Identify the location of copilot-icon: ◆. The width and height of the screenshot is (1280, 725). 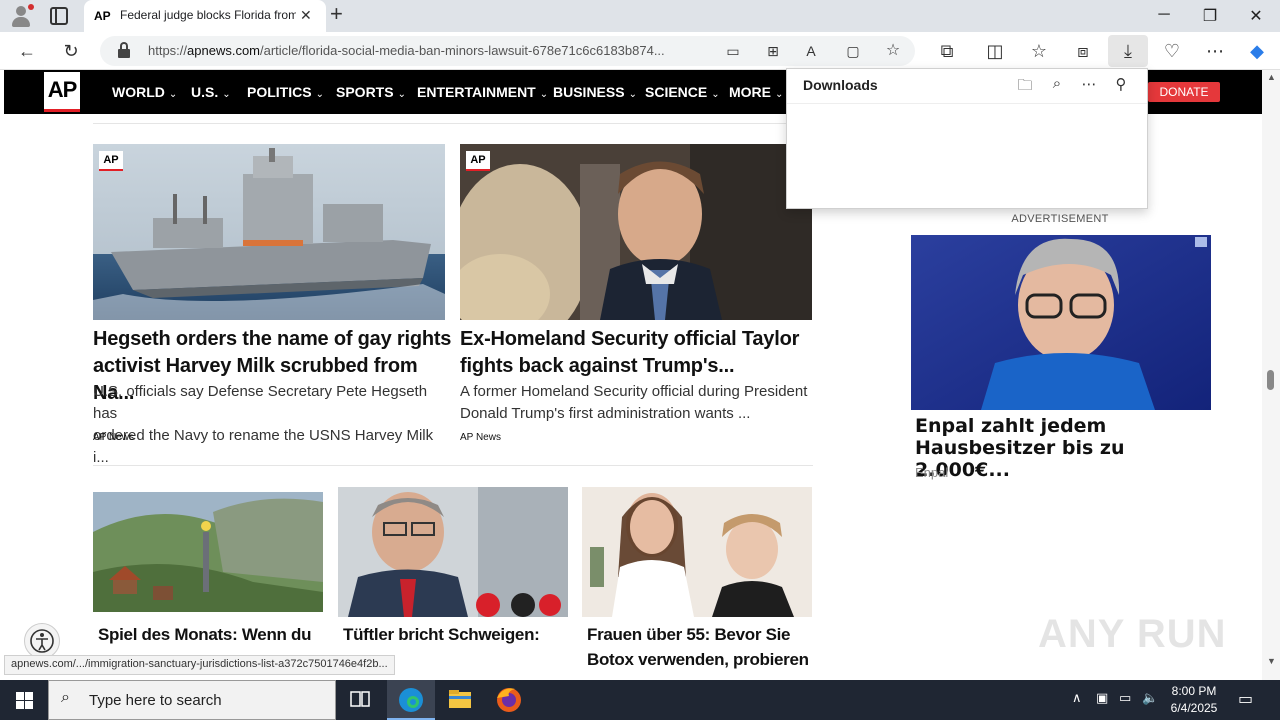
(1257, 51).